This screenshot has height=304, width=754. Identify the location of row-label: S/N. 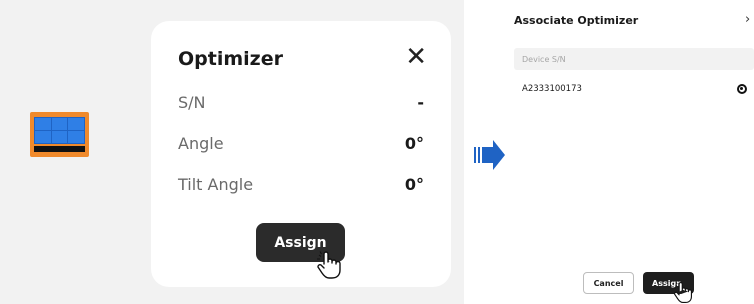
(192, 102).